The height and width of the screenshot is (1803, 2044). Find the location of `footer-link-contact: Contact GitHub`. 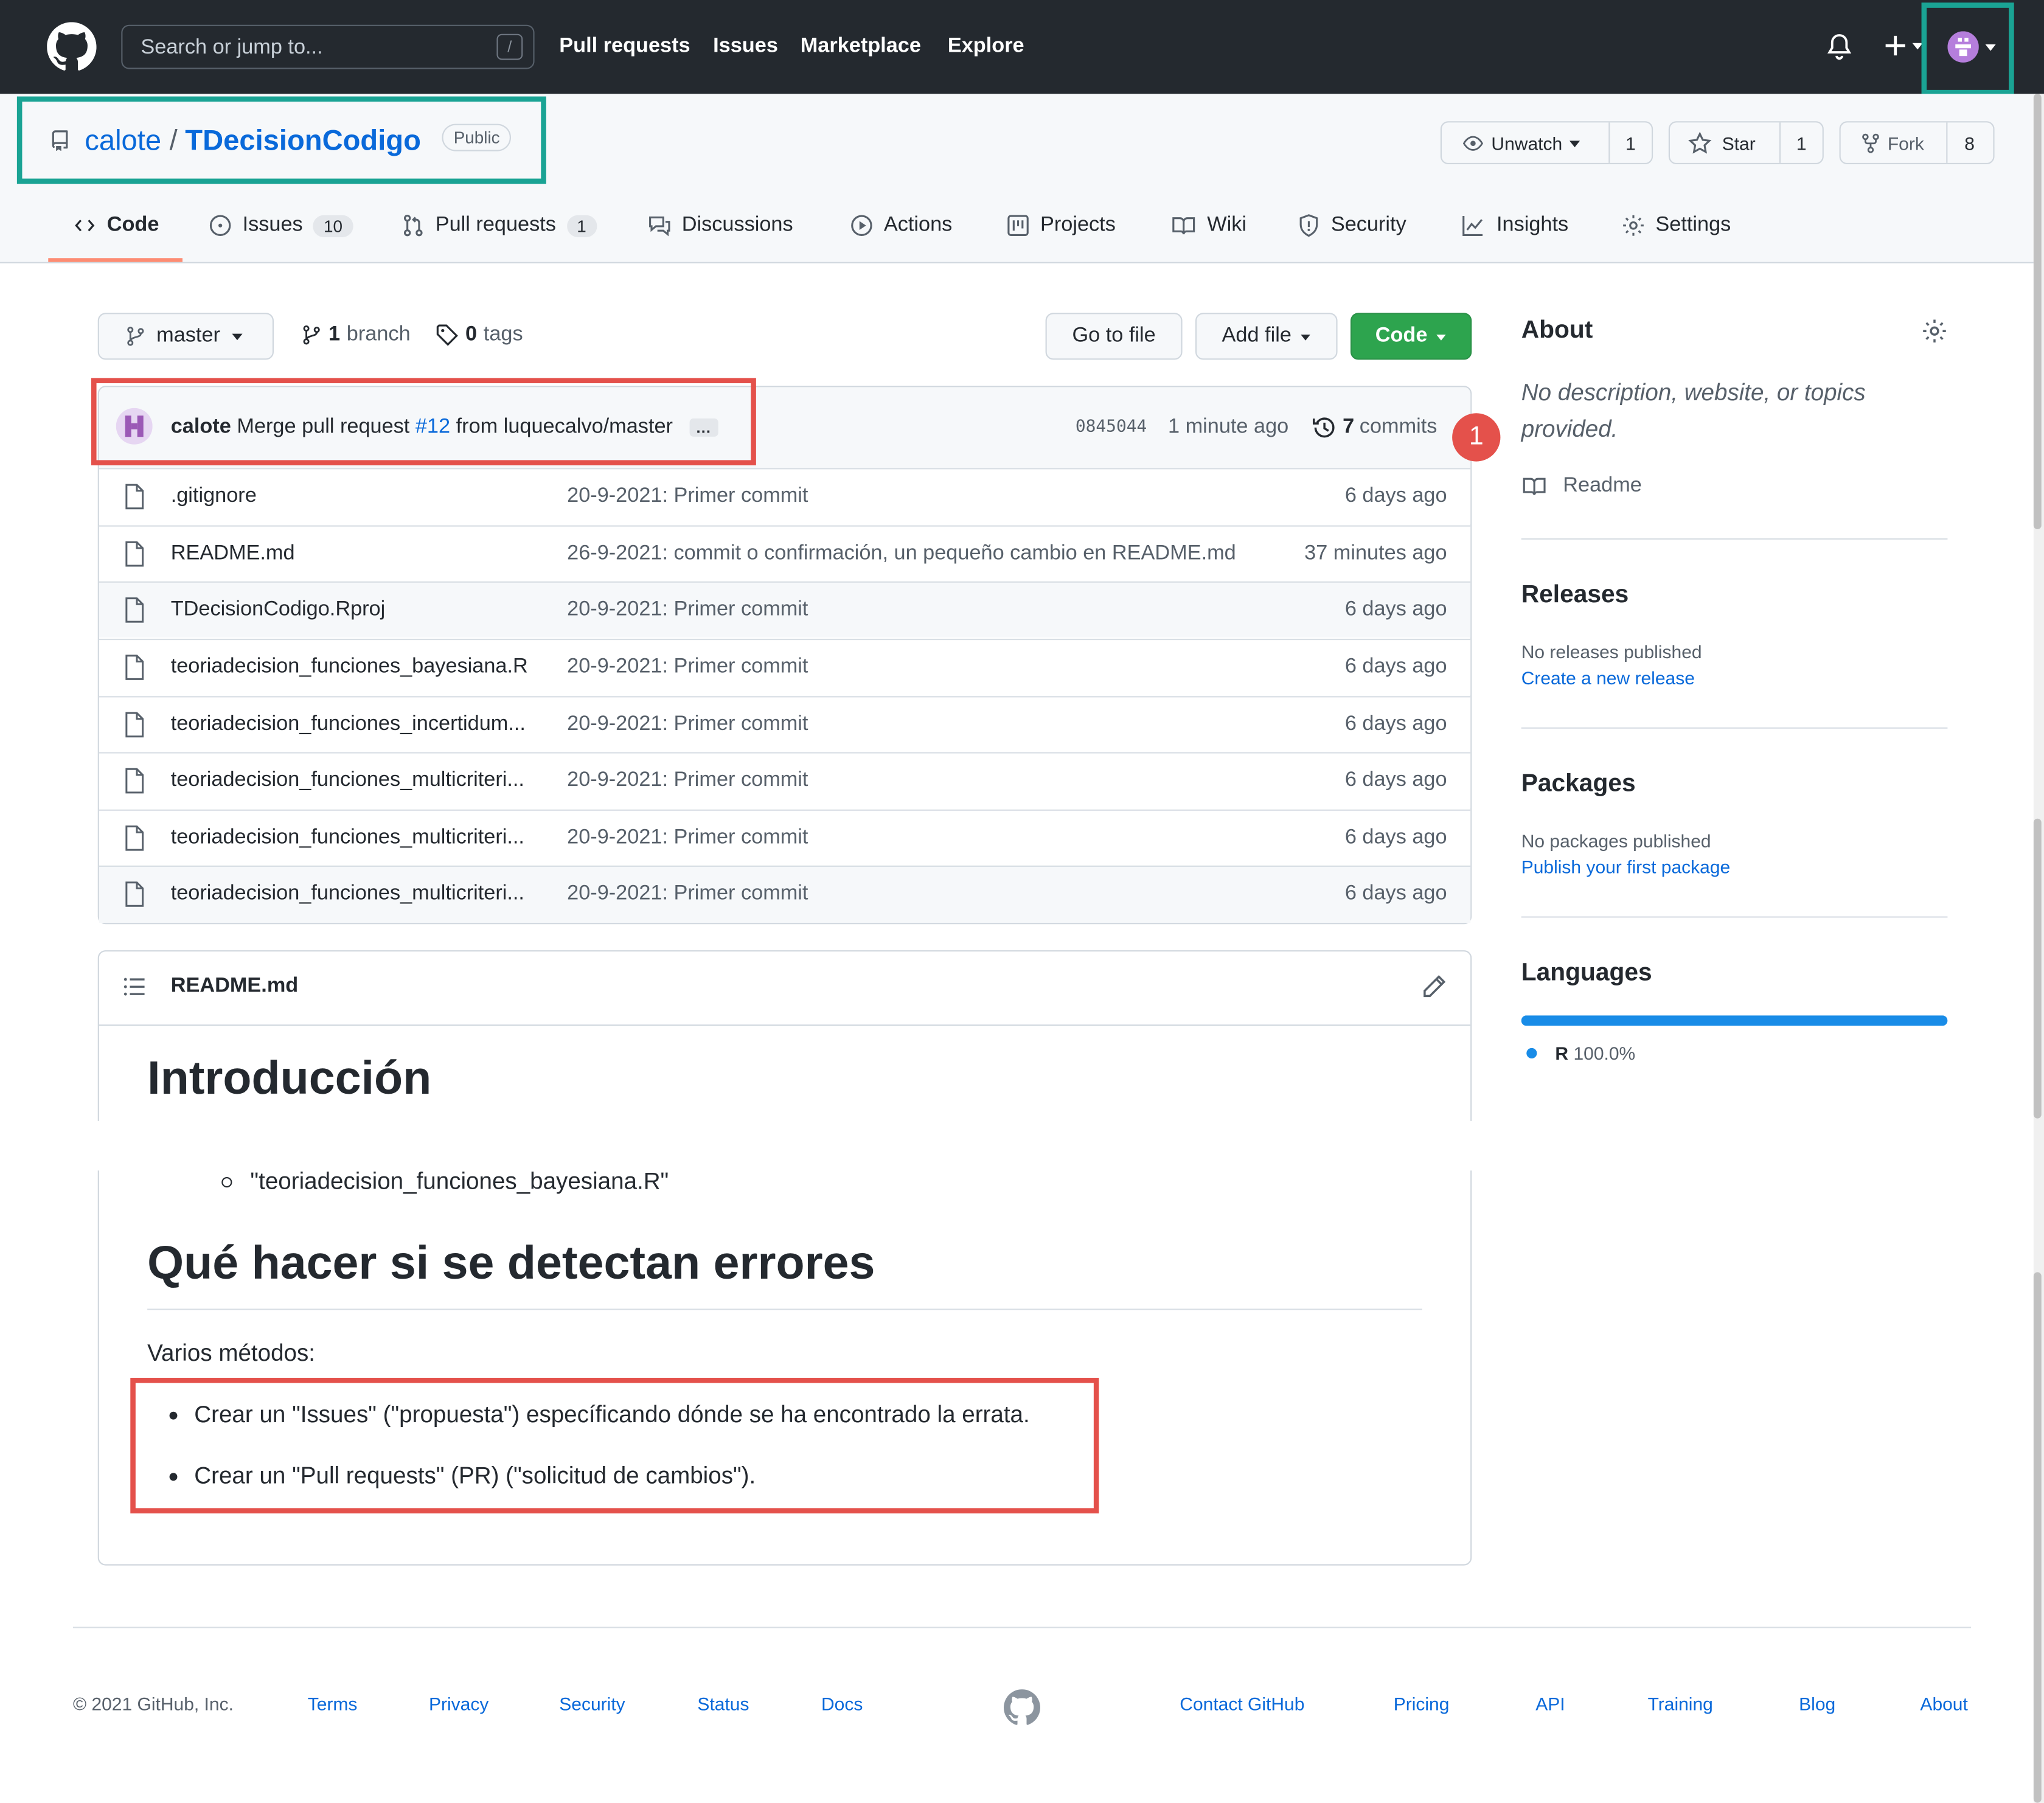

footer-link-contact: Contact GitHub is located at coordinates (1242, 1704).